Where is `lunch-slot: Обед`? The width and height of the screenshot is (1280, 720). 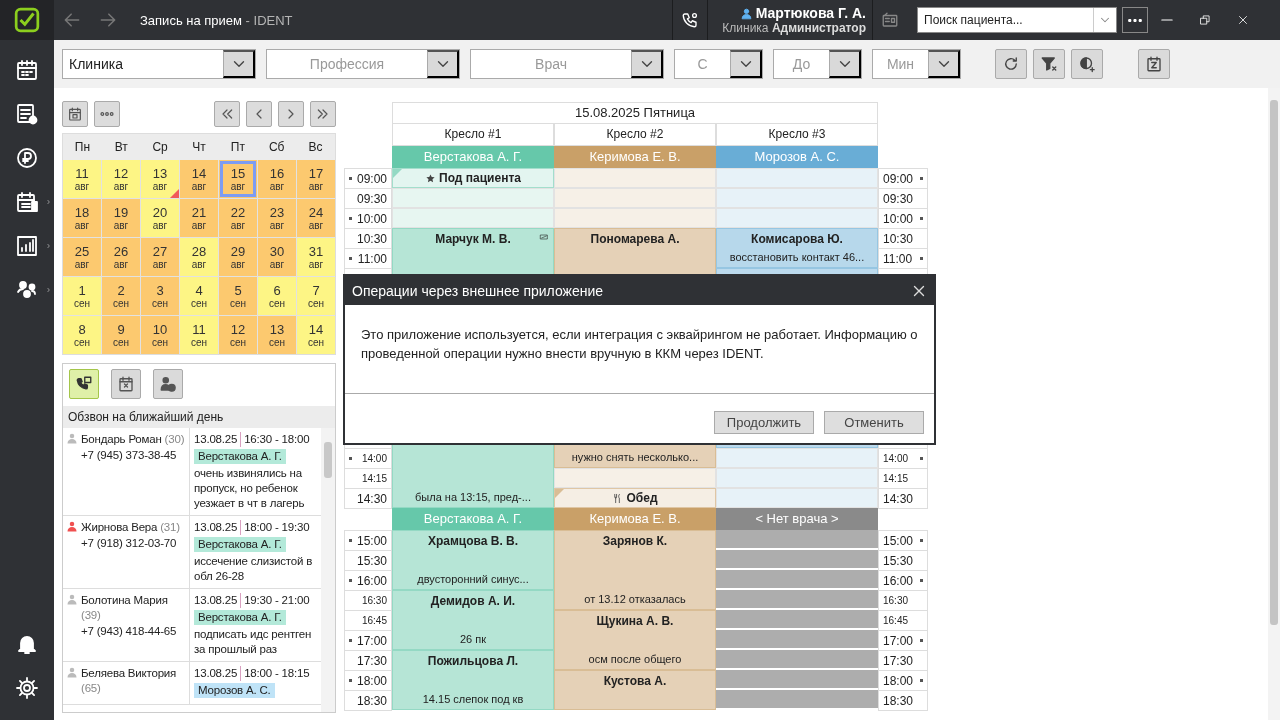
lunch-slot: Обед is located at coordinates (635, 498).